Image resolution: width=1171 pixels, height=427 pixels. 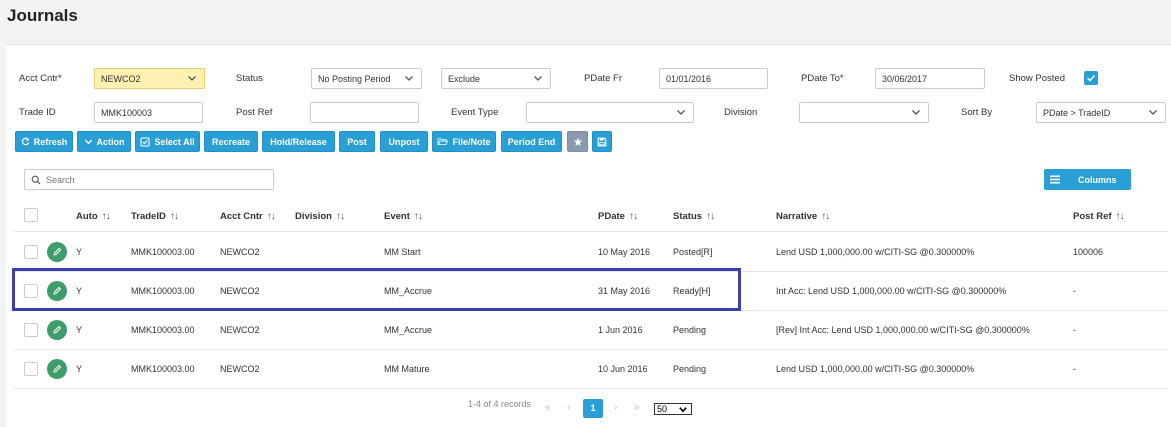 I want to click on page-size-select: 50, so click(x=673, y=409).